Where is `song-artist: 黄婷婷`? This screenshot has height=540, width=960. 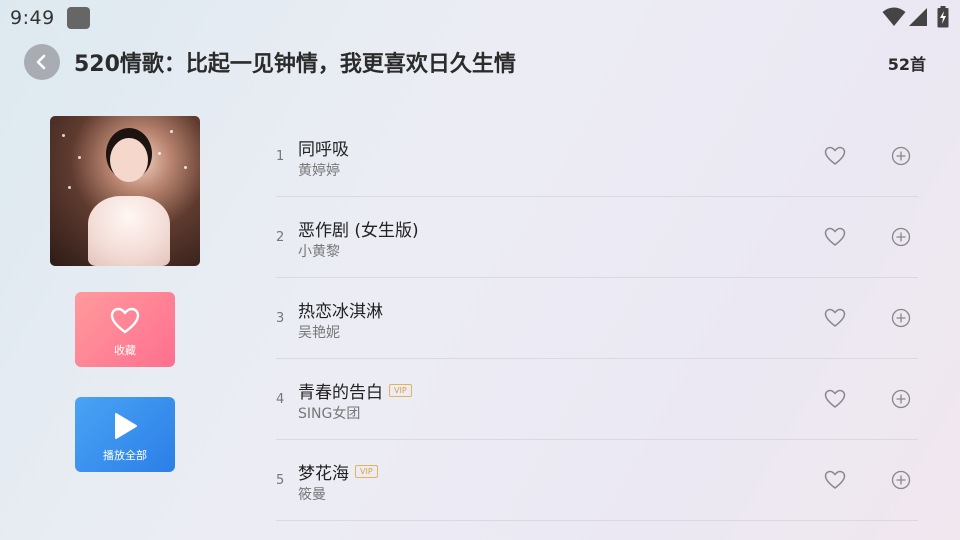
song-artist: 黄婷婷 is located at coordinates (319, 171).